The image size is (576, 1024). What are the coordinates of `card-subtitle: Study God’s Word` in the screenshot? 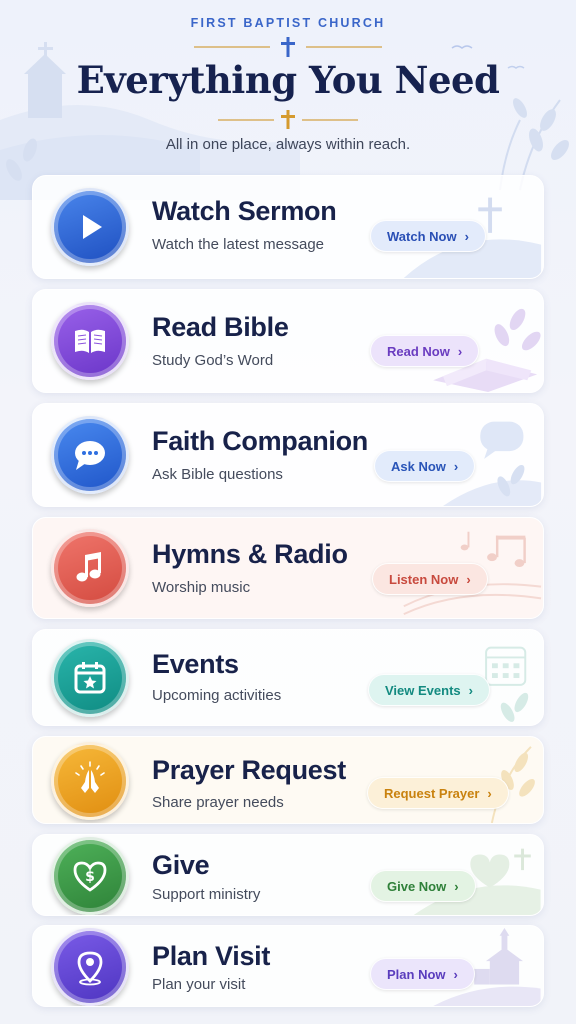 It's located at (213, 360).